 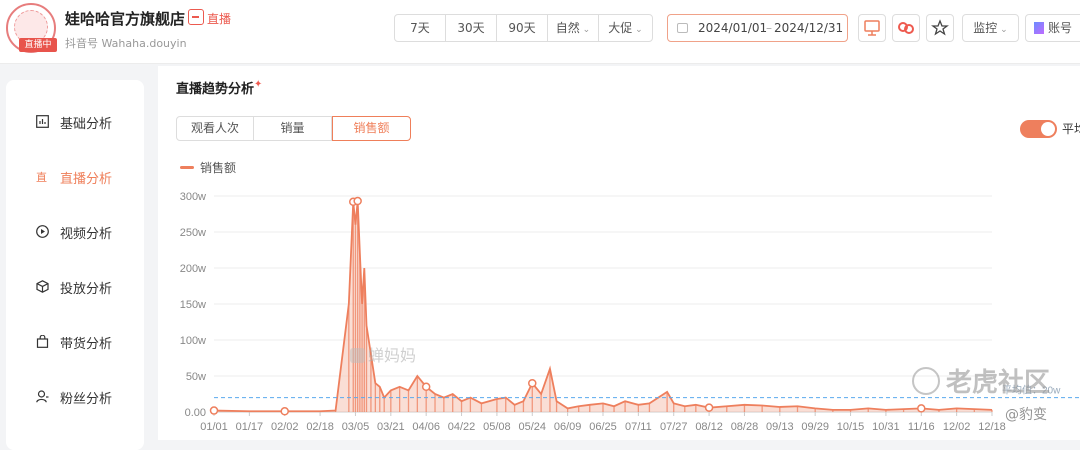 I want to click on range-30d-button: 30天, so click(x=471, y=28).